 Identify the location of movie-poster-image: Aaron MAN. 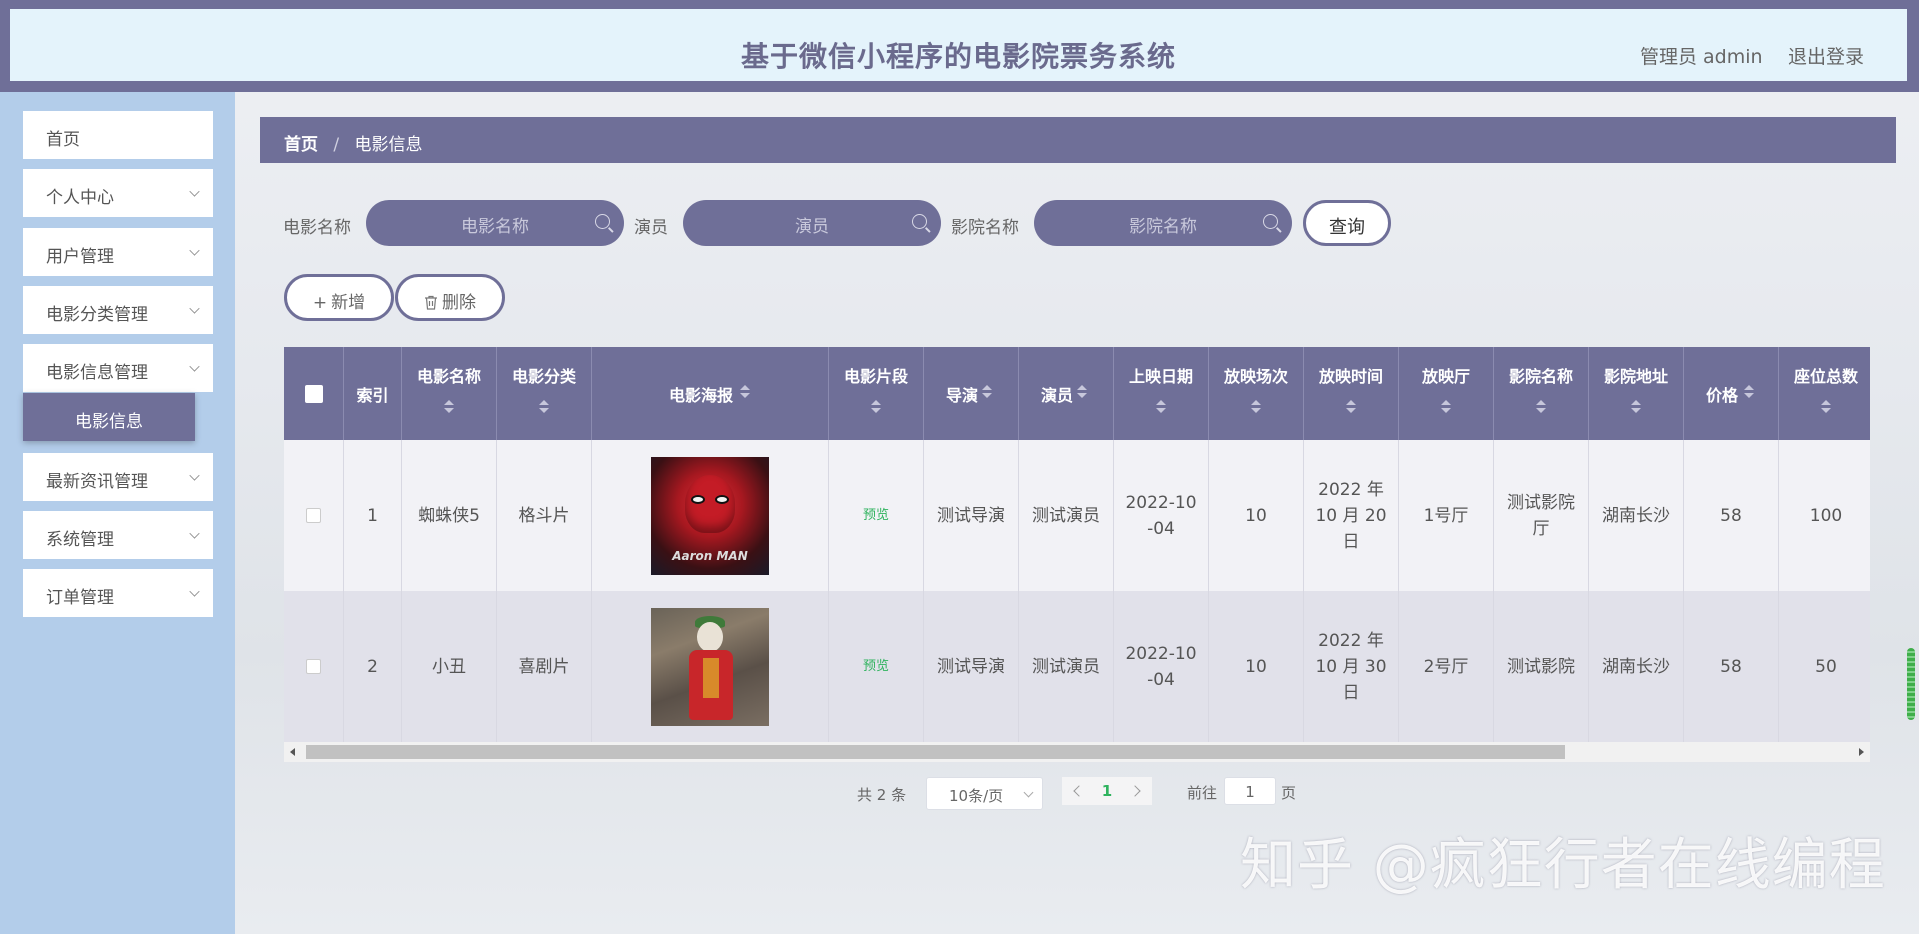
(710, 515).